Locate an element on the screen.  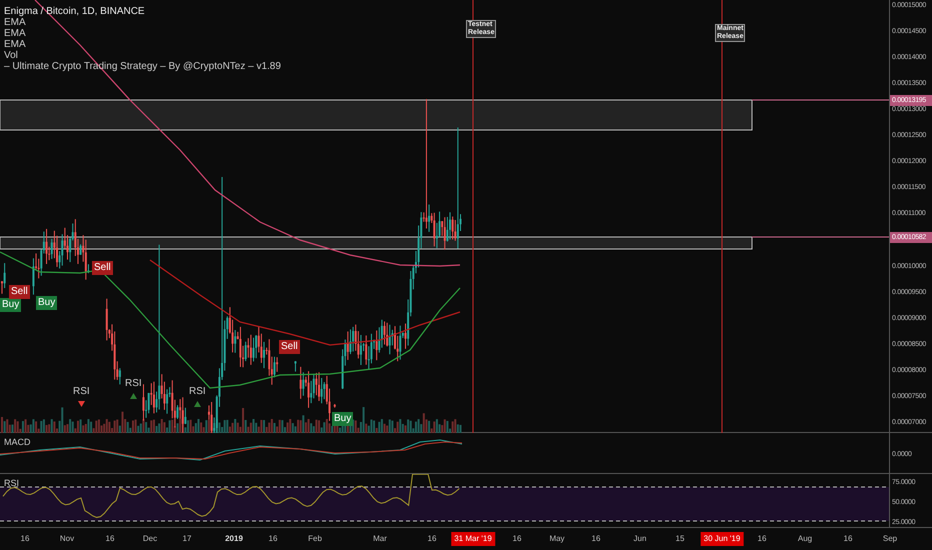
legend-title: Enigma / Bitcoin, 1D, BINANCE is located at coordinates (75, 11).